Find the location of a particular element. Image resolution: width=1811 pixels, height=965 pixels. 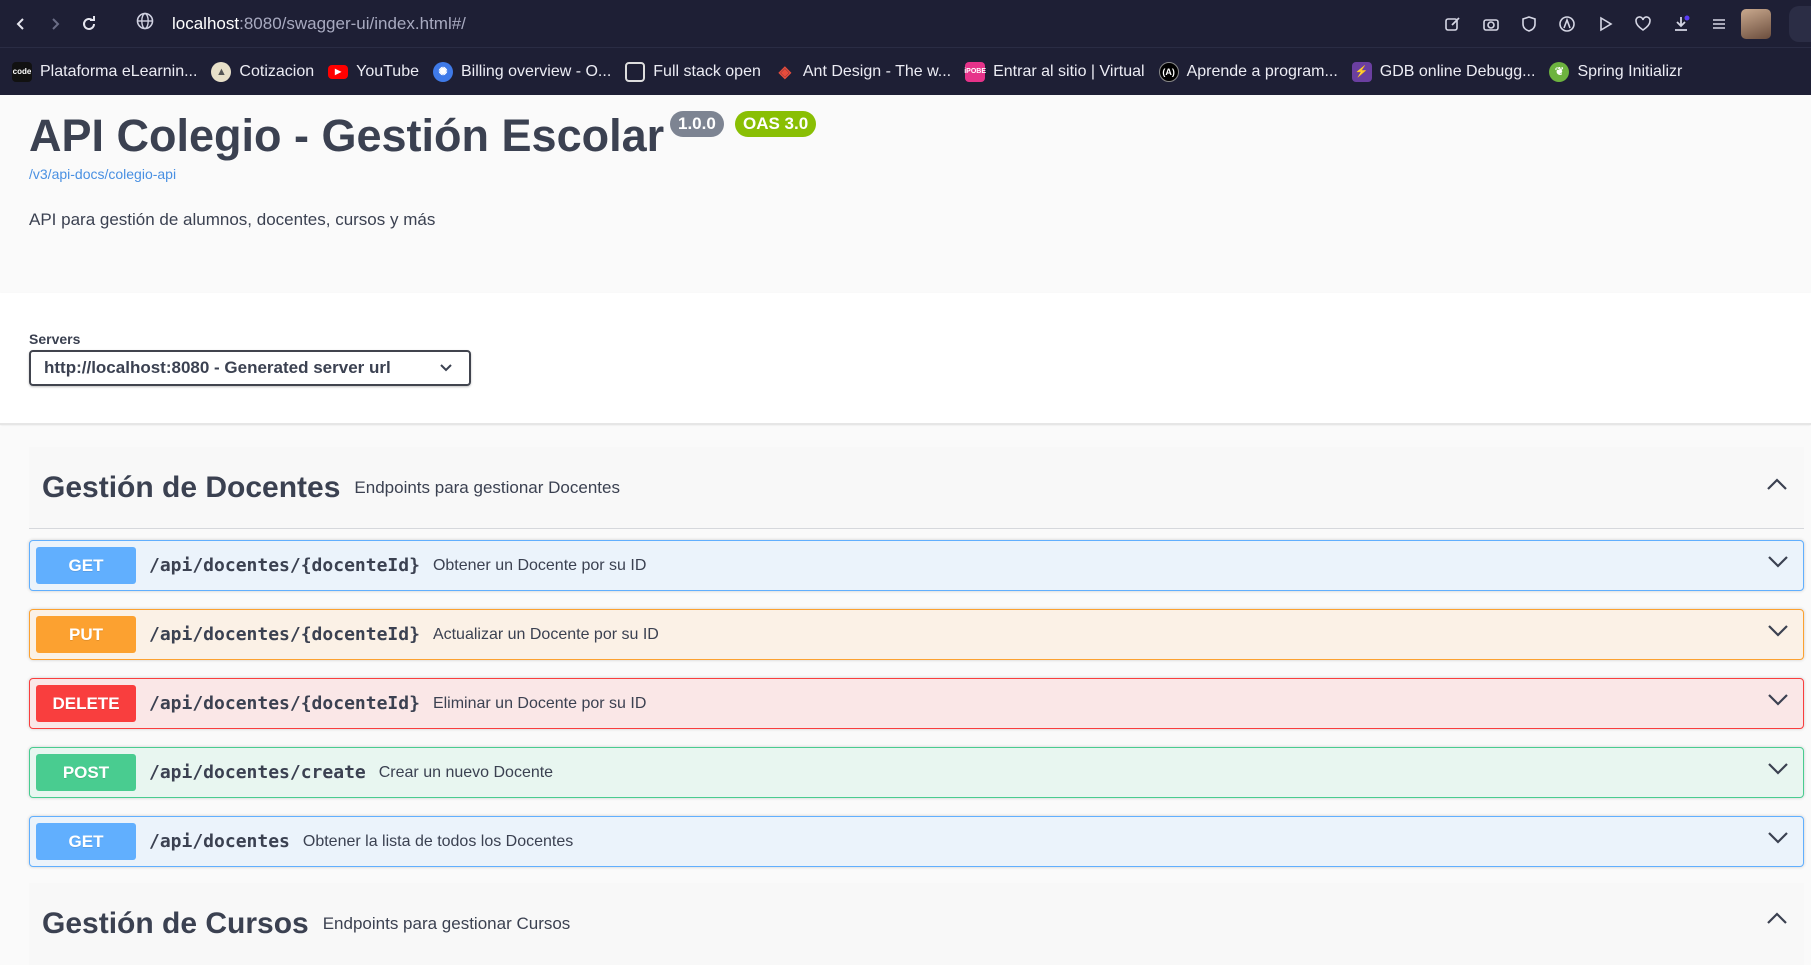

mountain-icon: ▲ is located at coordinates (221, 71).